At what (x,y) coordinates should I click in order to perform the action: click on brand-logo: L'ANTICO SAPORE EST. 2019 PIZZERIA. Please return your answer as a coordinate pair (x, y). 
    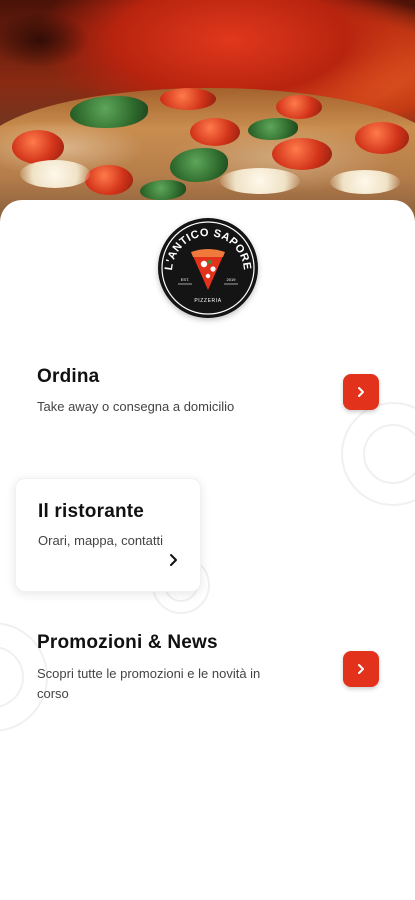
    Looking at the image, I should click on (208, 268).